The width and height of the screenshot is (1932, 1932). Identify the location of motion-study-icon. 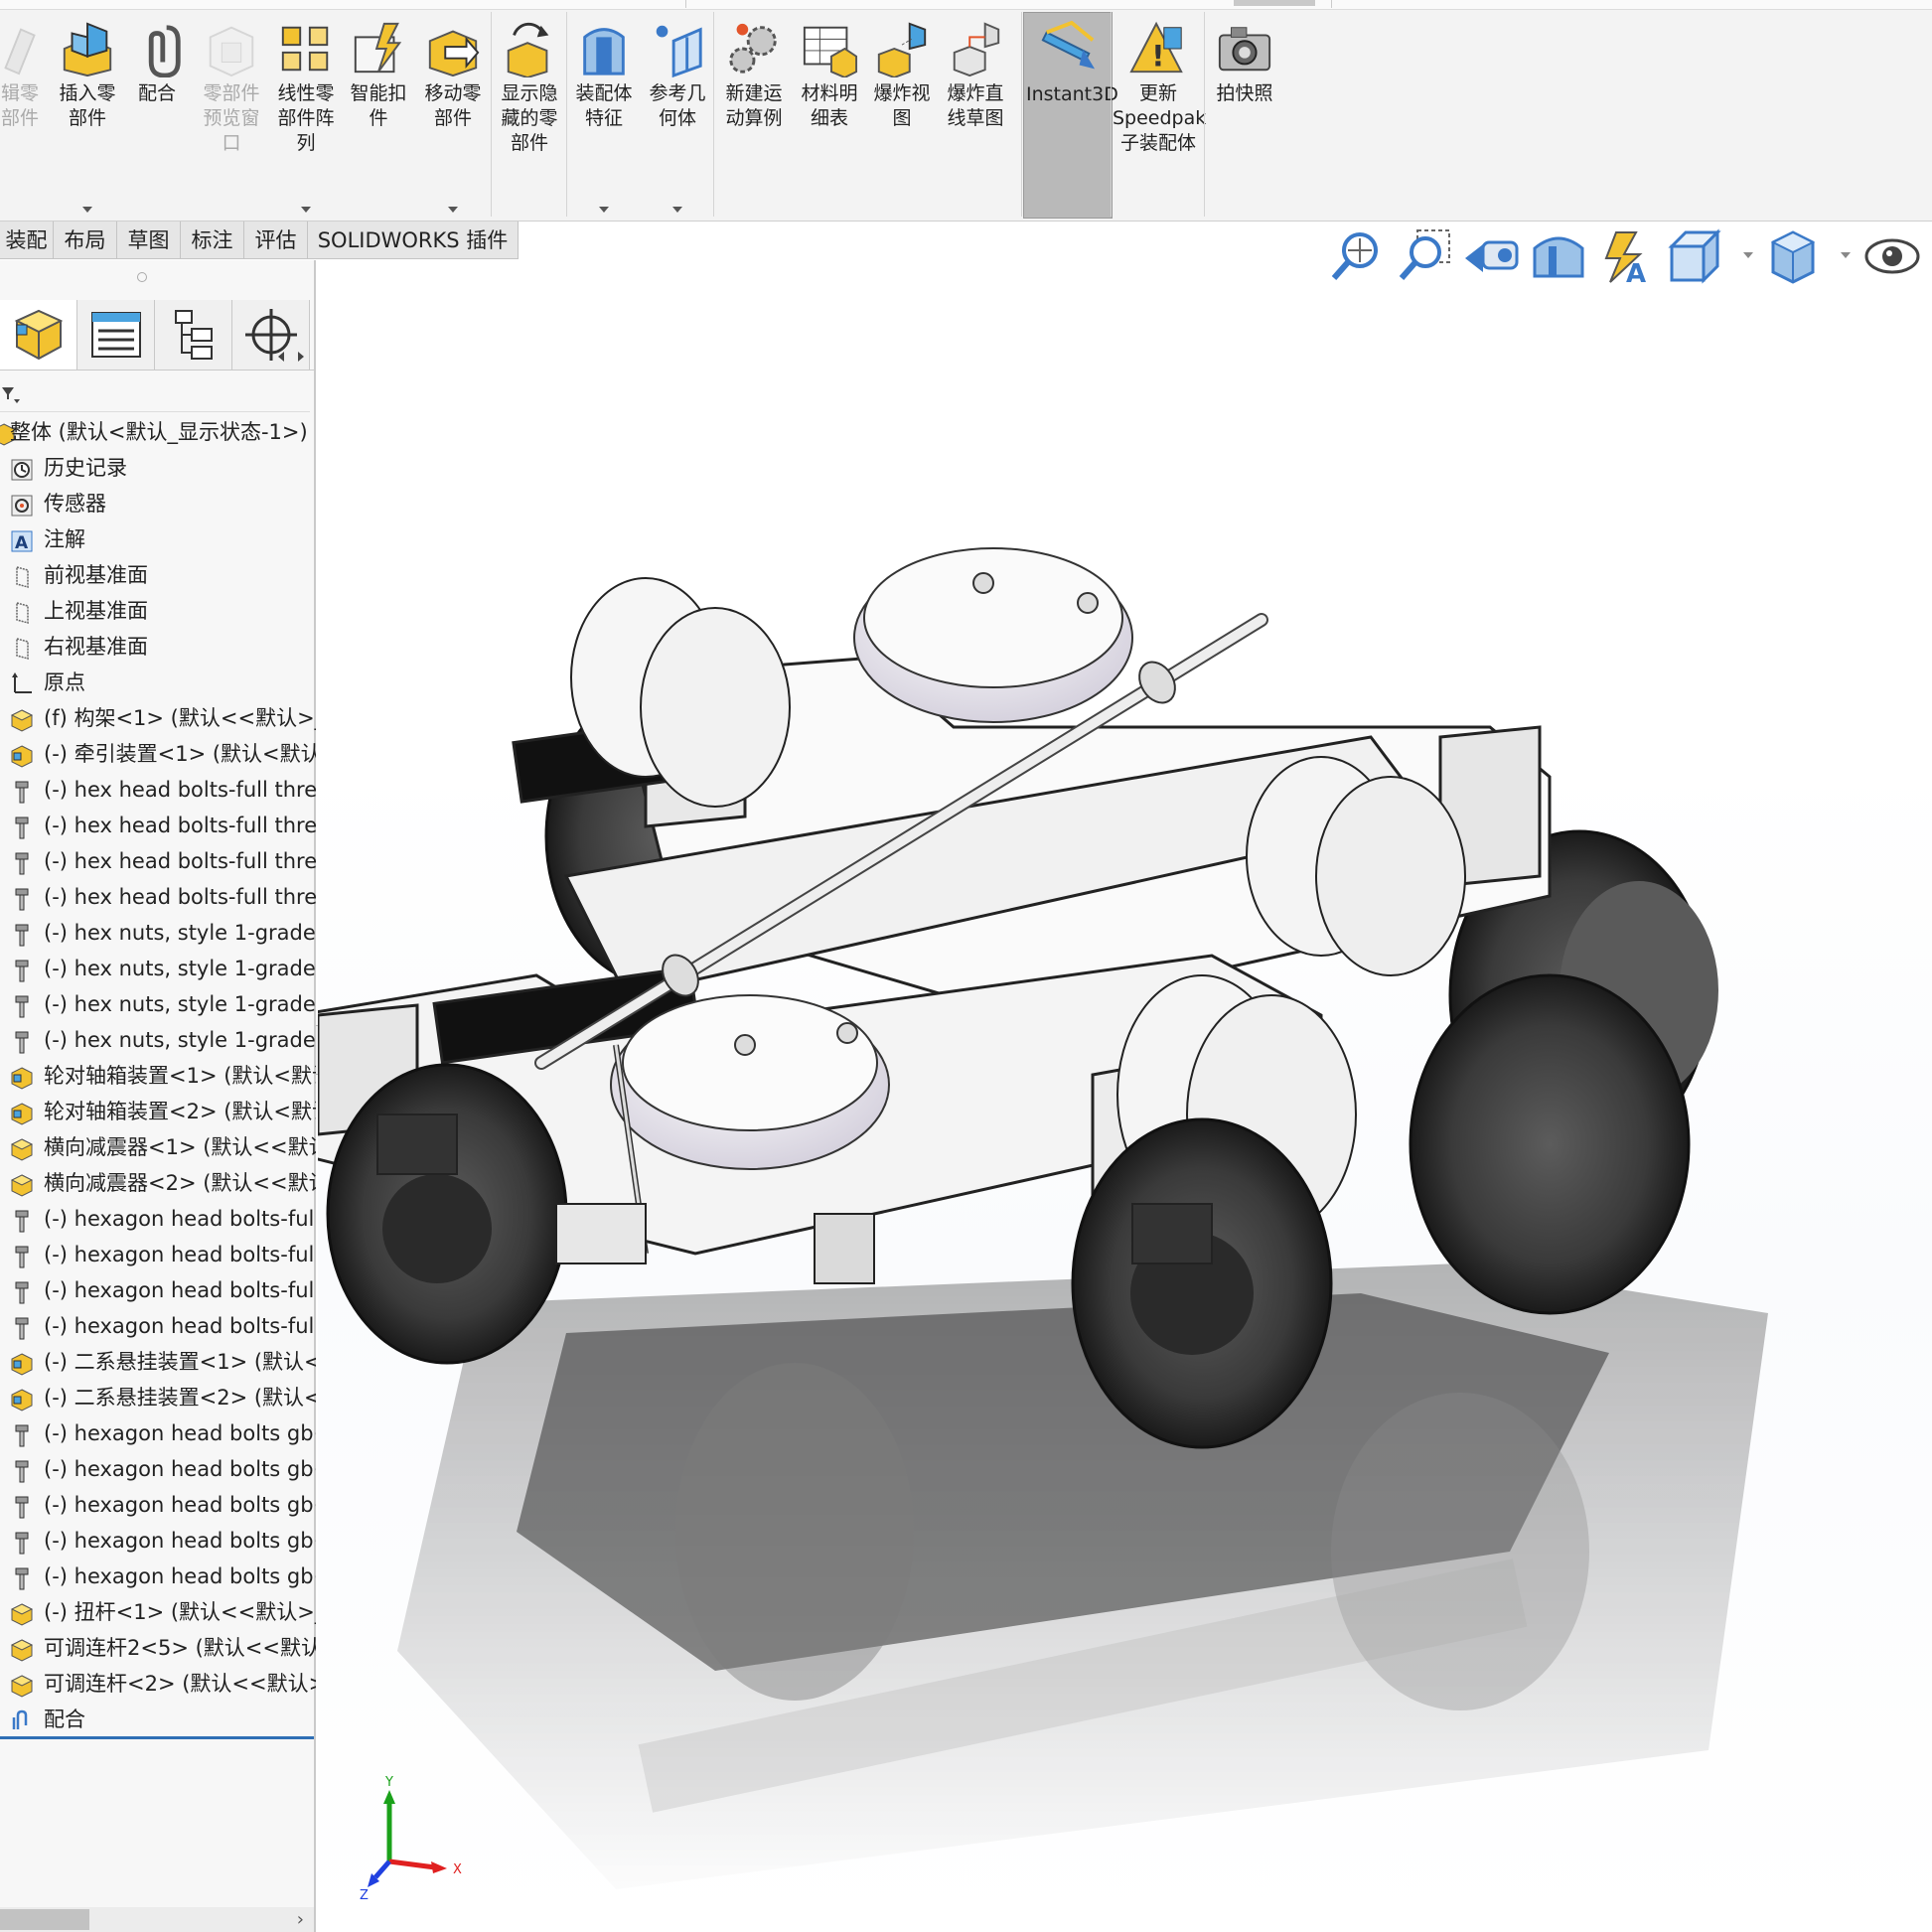
(753, 48).